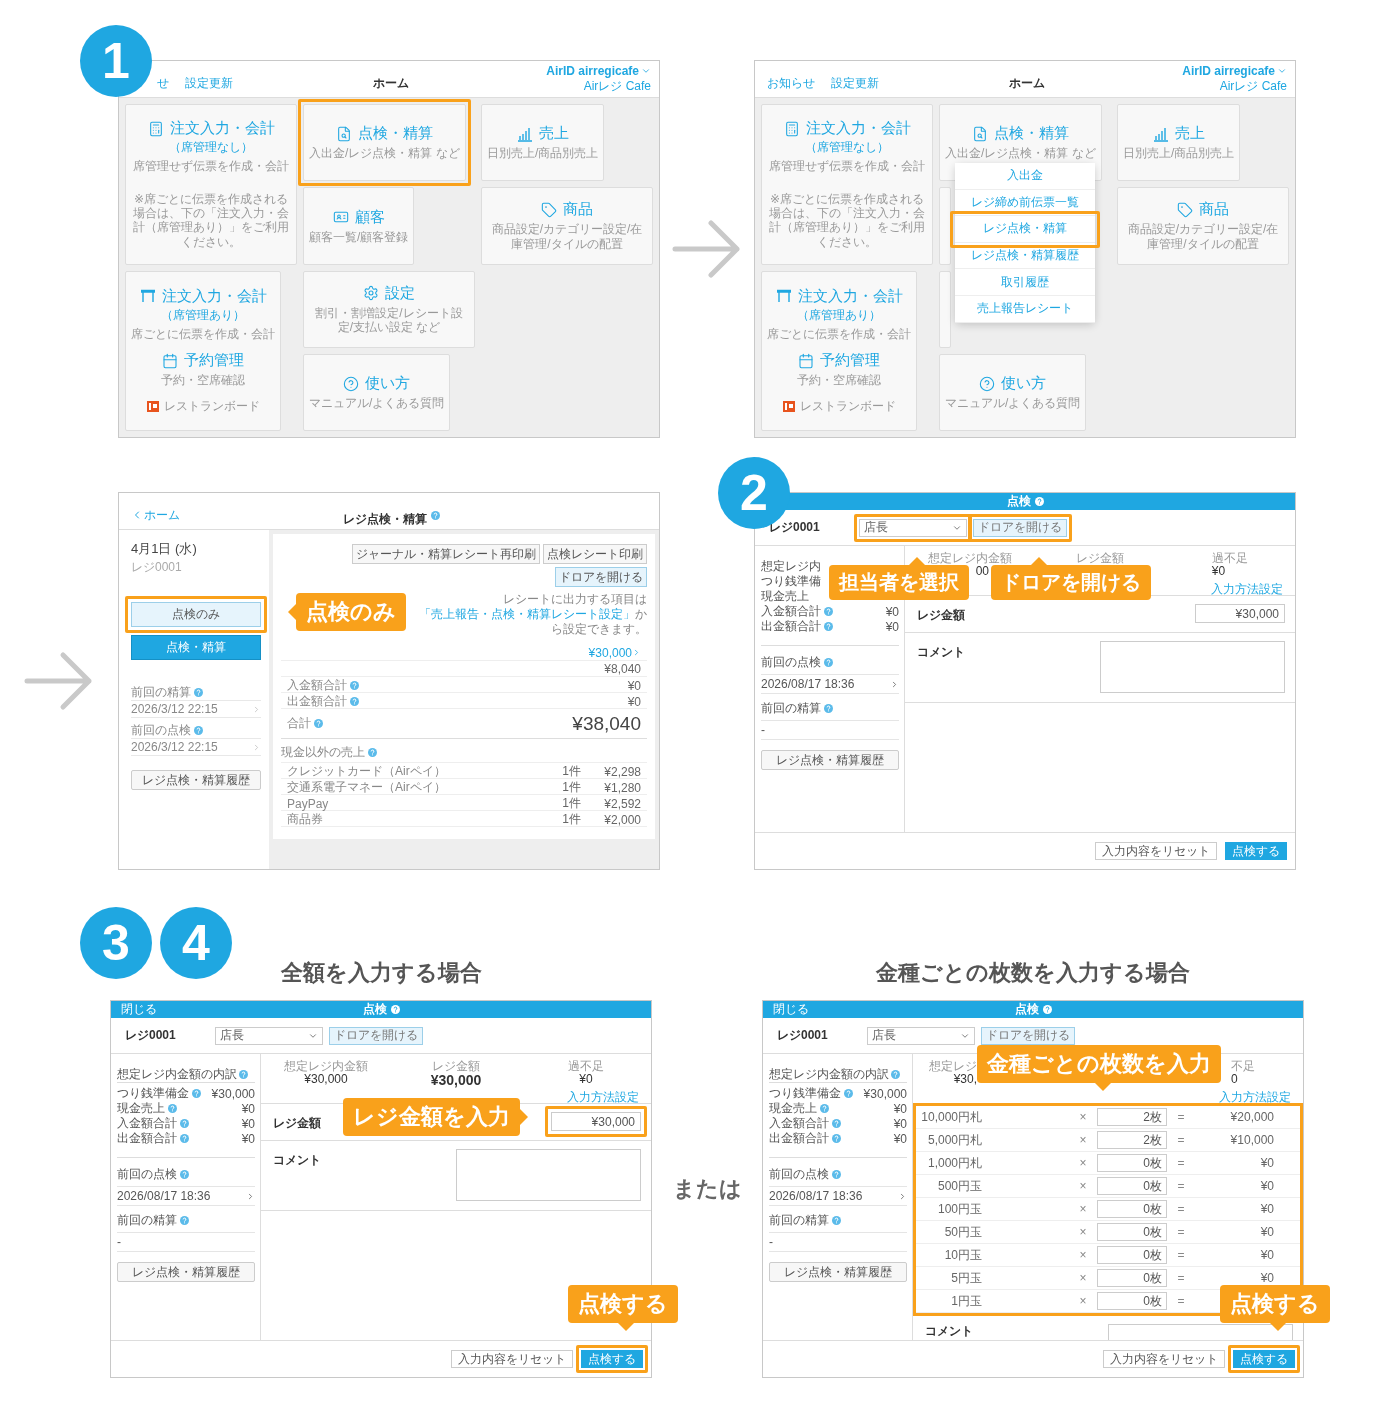 This screenshot has width=1377, height=1417. What do you see at coordinates (196, 614) in the screenshot?
I see `action-button: 点検のみ` at bounding box center [196, 614].